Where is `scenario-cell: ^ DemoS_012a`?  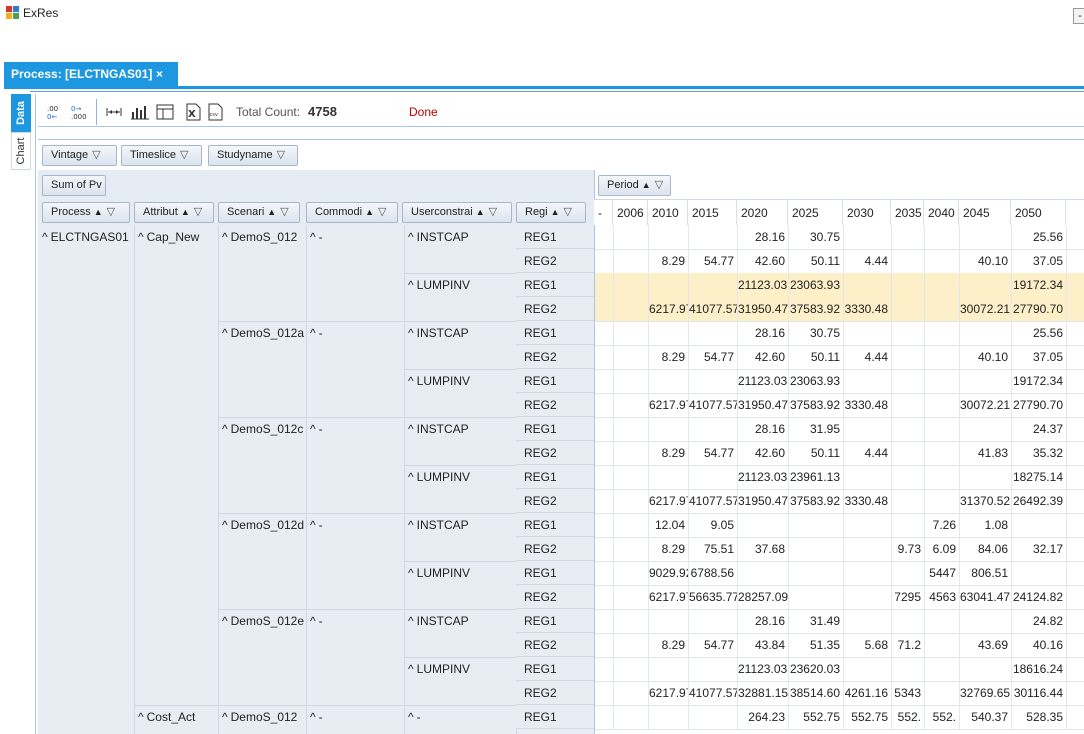 scenario-cell: ^ DemoS_012a is located at coordinates (263, 333).